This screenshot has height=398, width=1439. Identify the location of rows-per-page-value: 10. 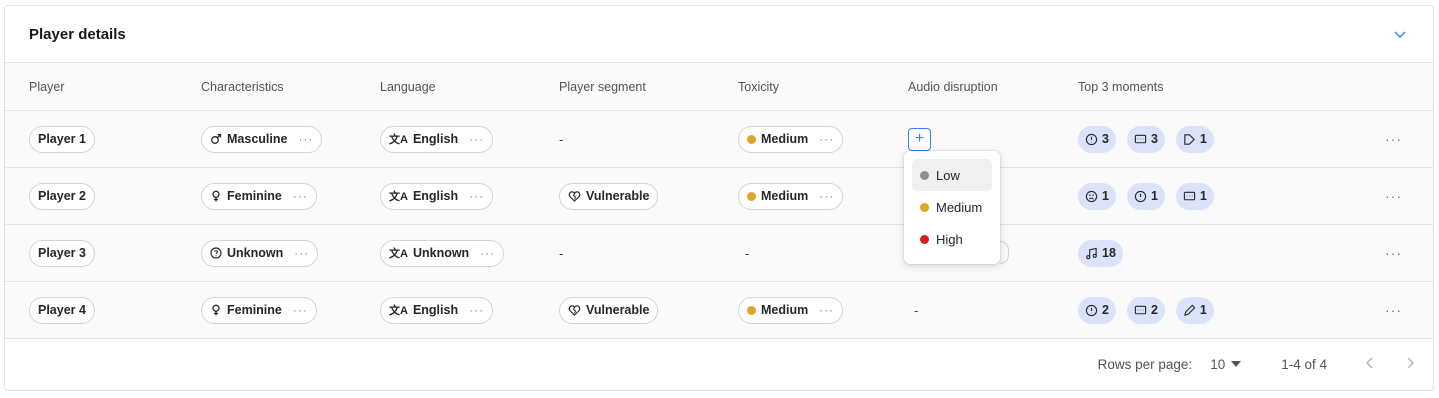
(1218, 364).